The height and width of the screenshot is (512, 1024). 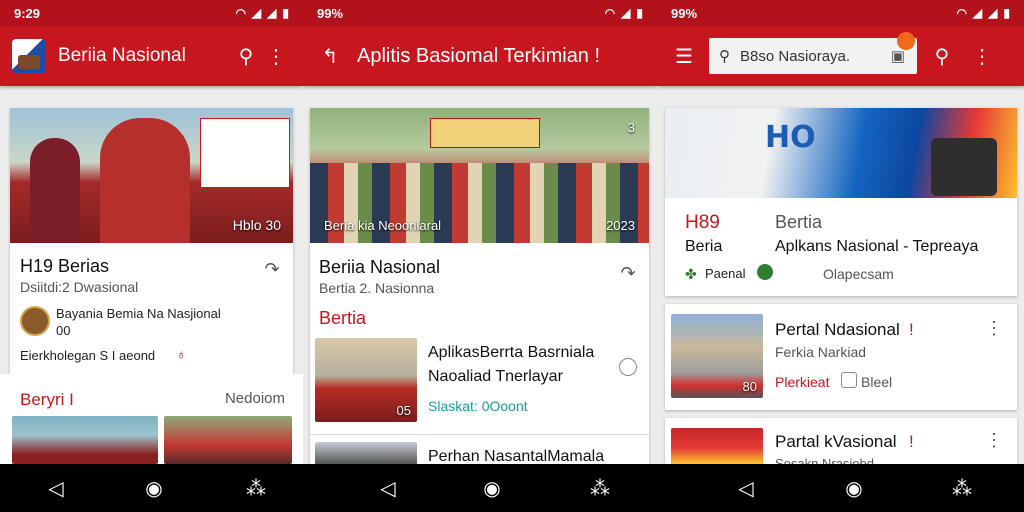 I want to click on app-title: Aplitis Basiomal Terkimian !, so click(x=479, y=55).